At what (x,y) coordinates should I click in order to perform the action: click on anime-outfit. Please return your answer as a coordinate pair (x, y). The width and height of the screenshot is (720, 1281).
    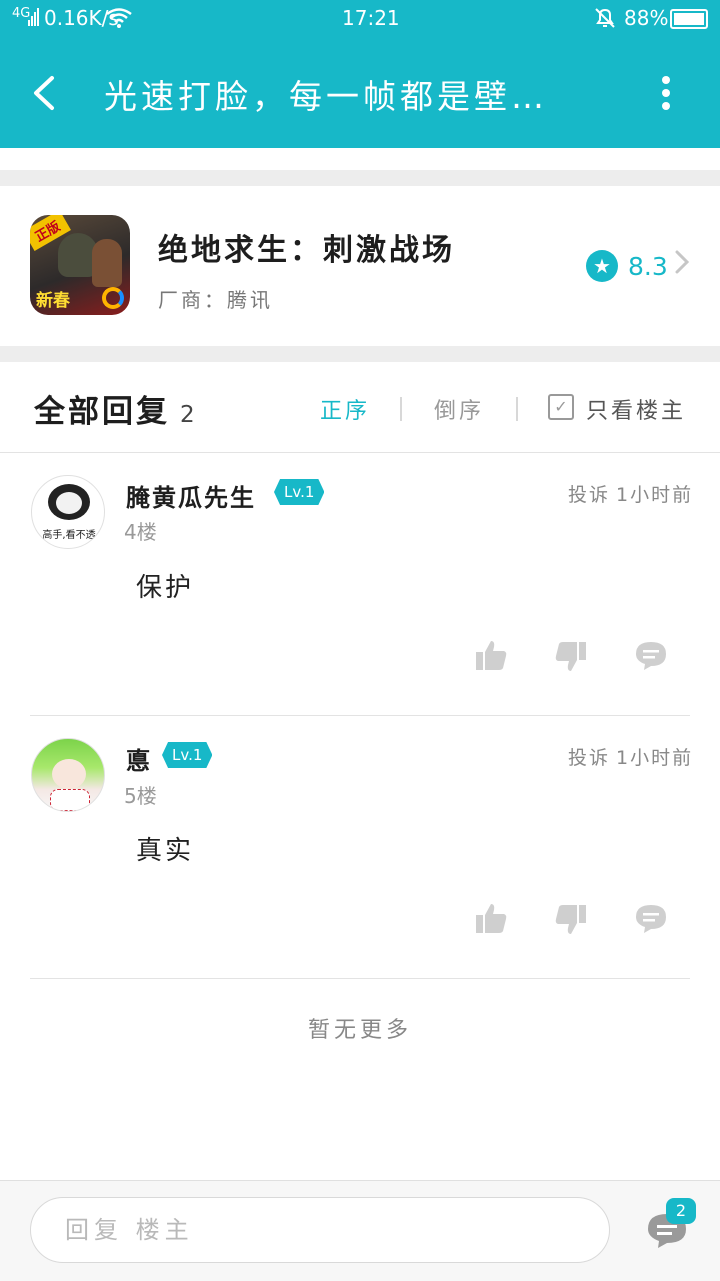
    Looking at the image, I should click on (70, 800).